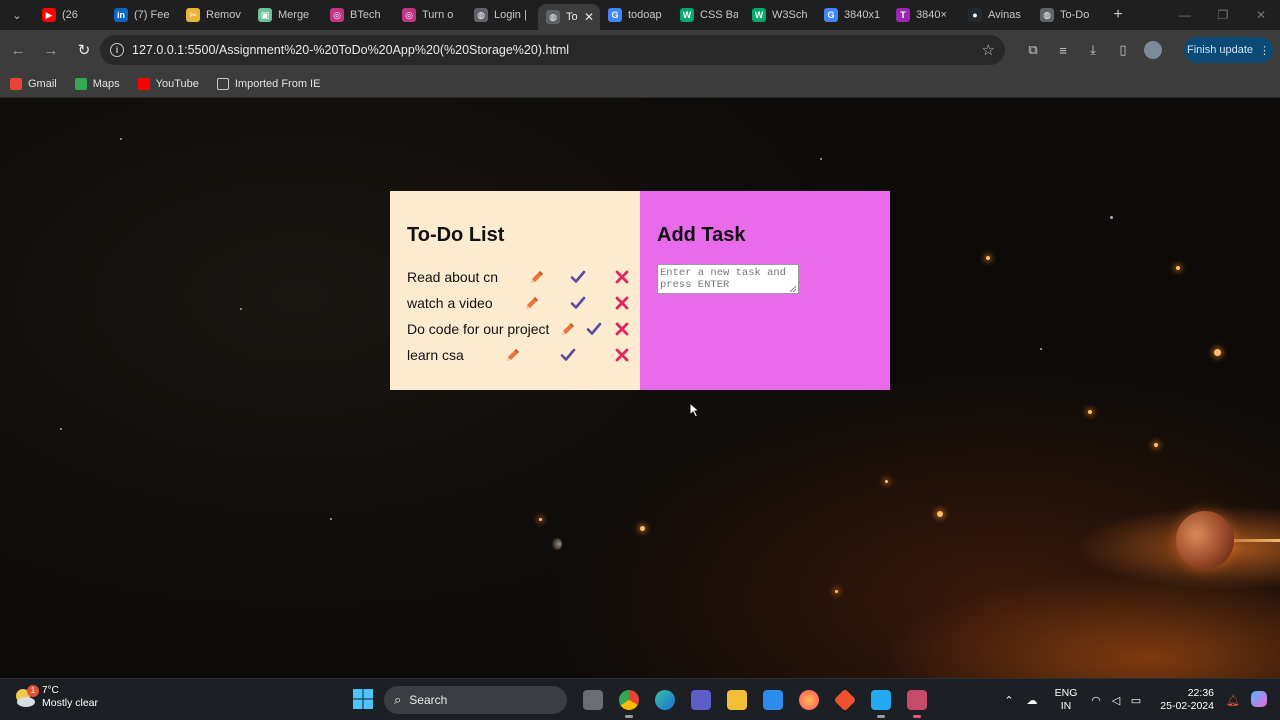  I want to click on browser-tab: G 3840x1, so click(852, 15).